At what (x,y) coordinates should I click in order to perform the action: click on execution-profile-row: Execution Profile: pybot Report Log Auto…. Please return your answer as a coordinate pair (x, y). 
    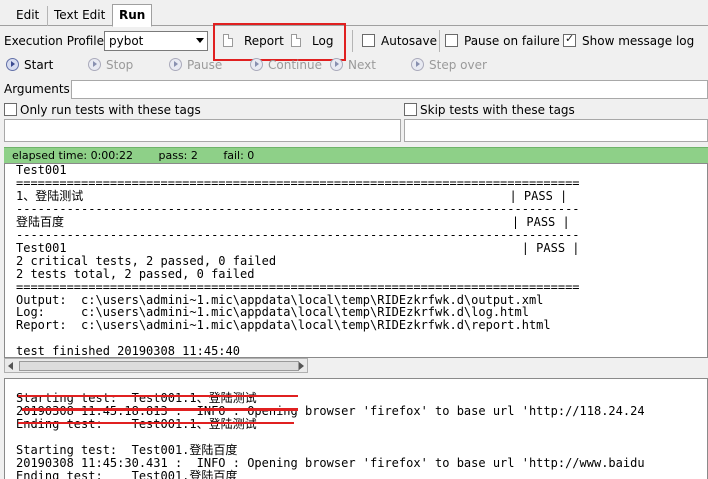
    Looking at the image, I should click on (354, 41).